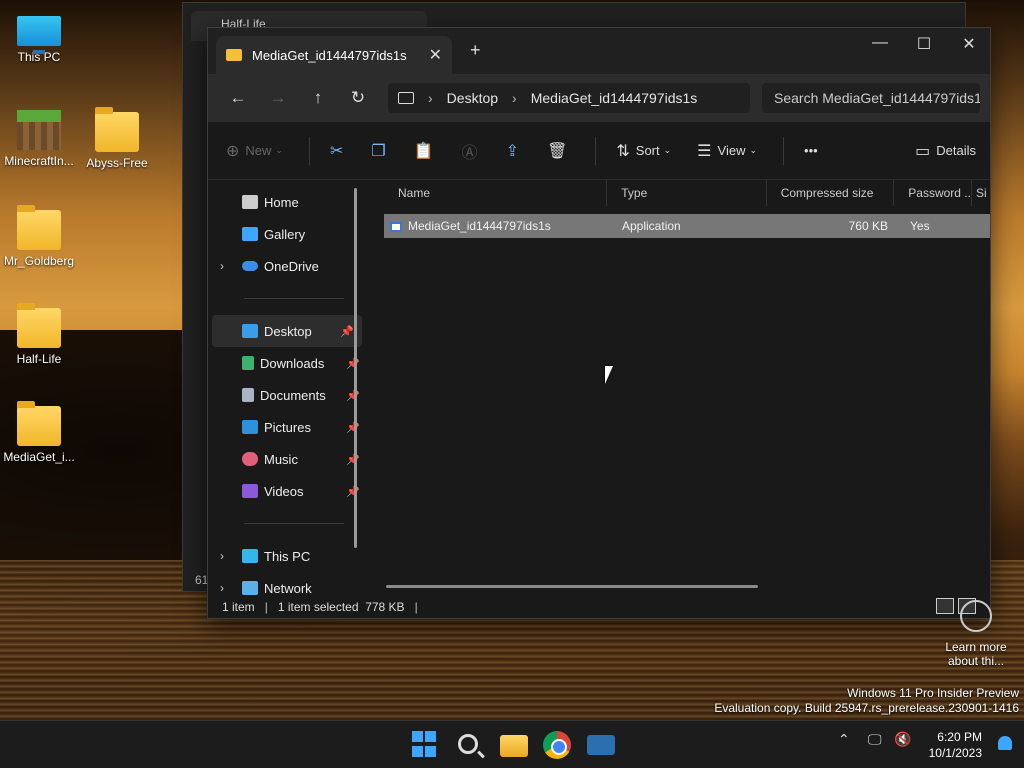 The image size is (1024, 768). I want to click on details-label: Details, so click(956, 150).